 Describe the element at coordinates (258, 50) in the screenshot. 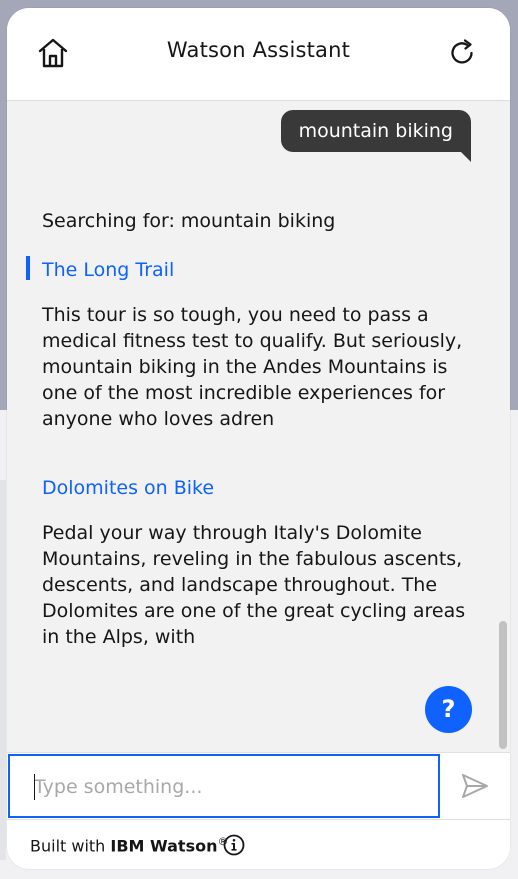

I see `header-title: Watson Assistant` at that location.